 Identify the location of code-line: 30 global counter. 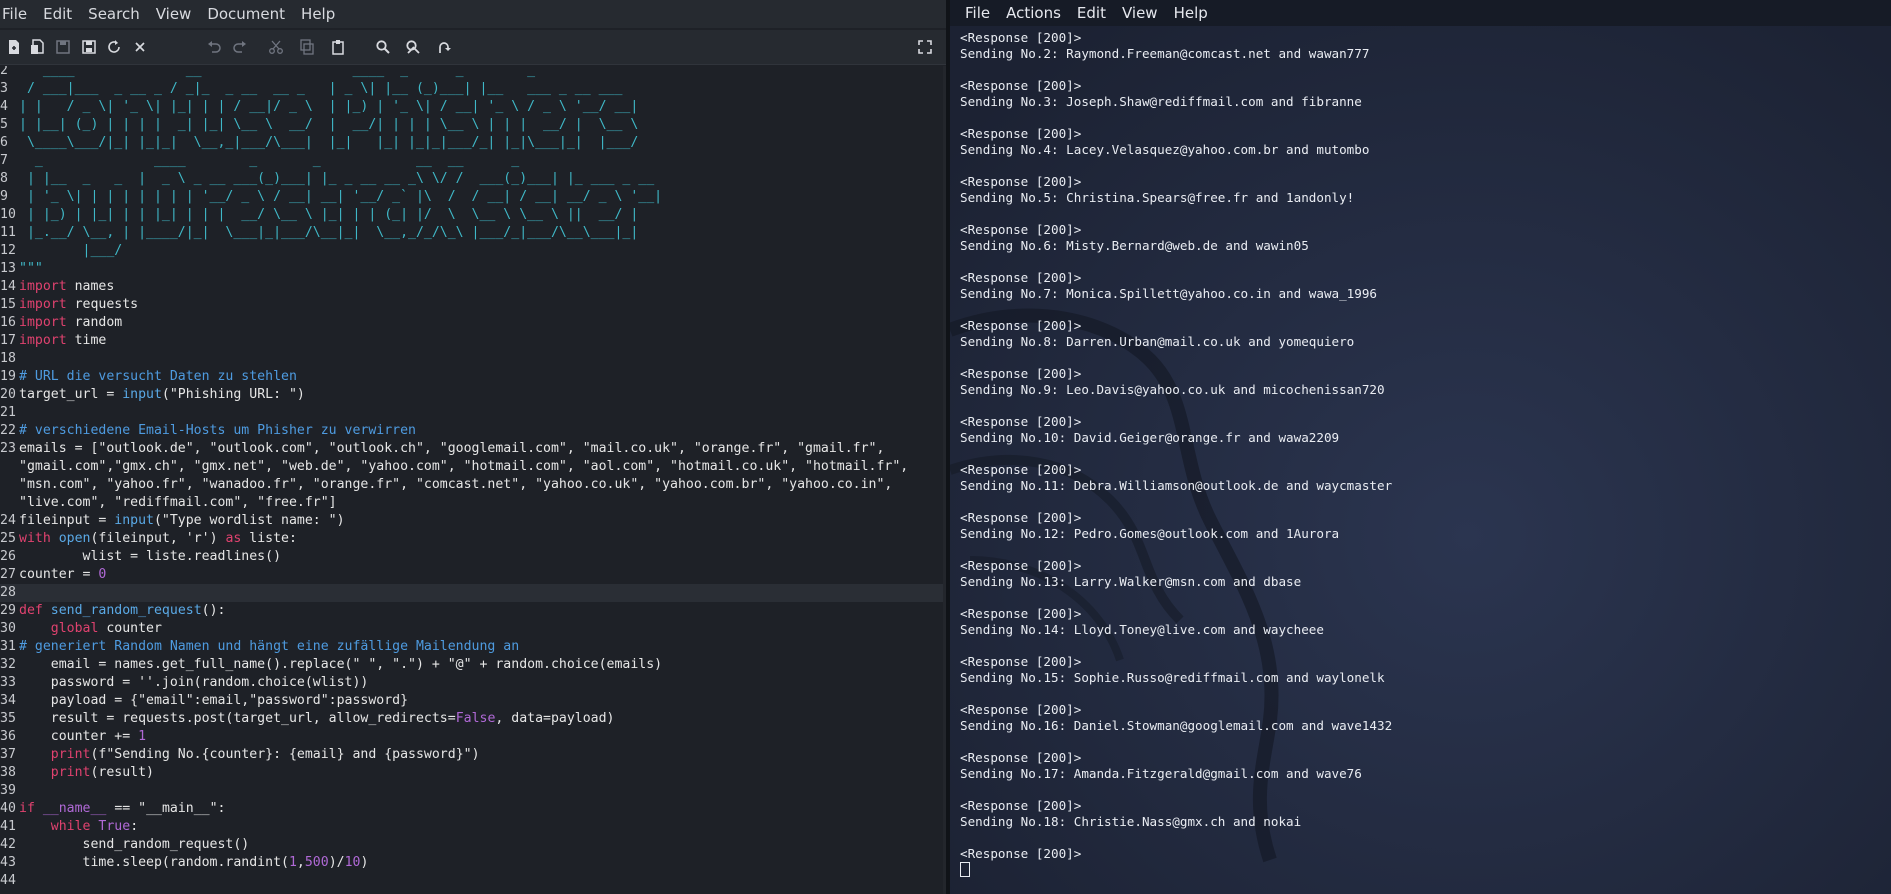
(473, 629).